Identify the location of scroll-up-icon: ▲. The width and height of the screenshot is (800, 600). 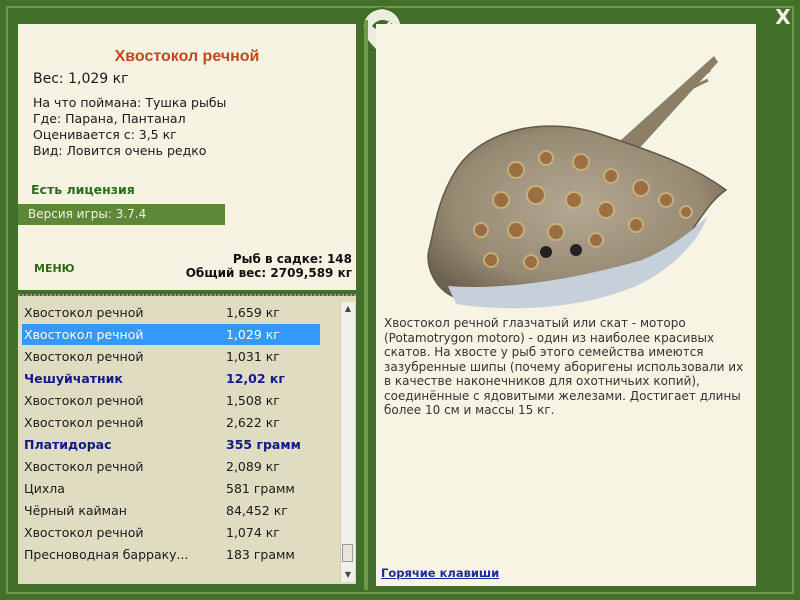
(348, 309).